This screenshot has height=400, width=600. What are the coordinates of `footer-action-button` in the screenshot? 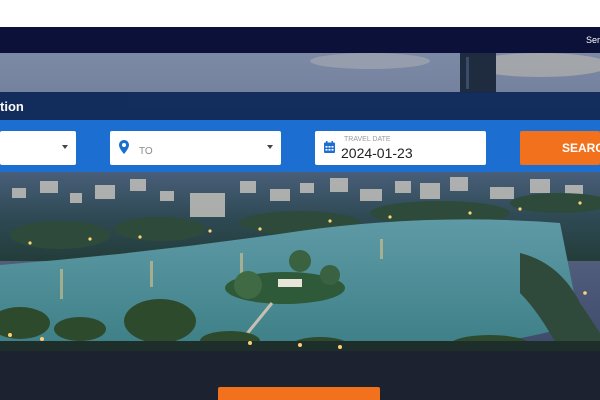 It's located at (299, 393).